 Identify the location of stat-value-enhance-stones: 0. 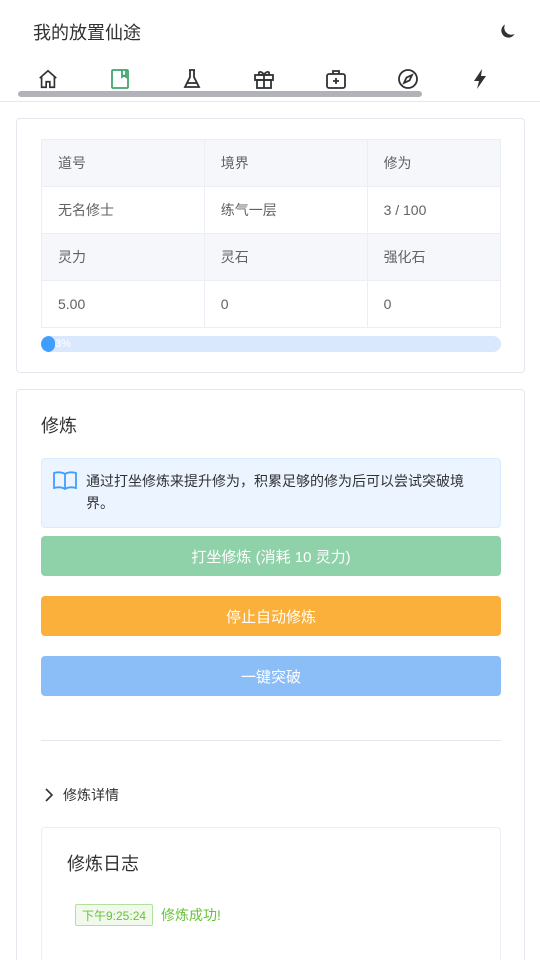
(434, 304).